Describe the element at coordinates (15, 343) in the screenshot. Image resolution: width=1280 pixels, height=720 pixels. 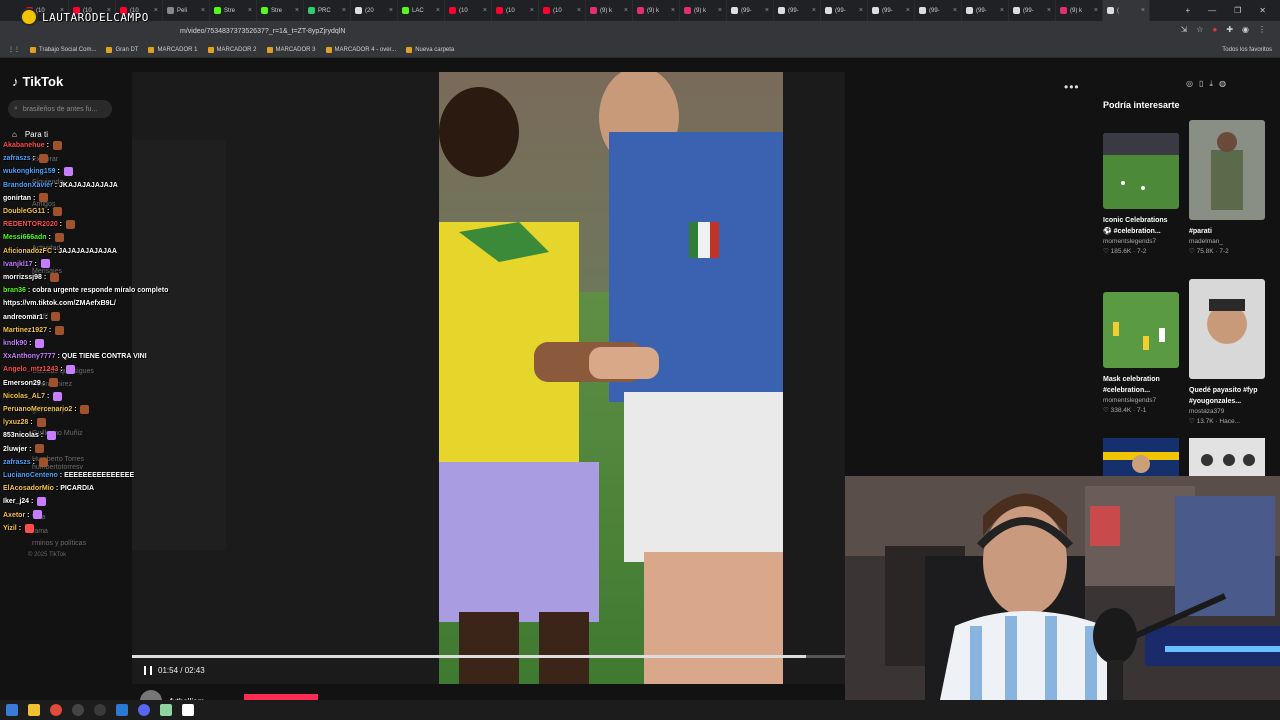
I see `chat-username: kndk90` at that location.